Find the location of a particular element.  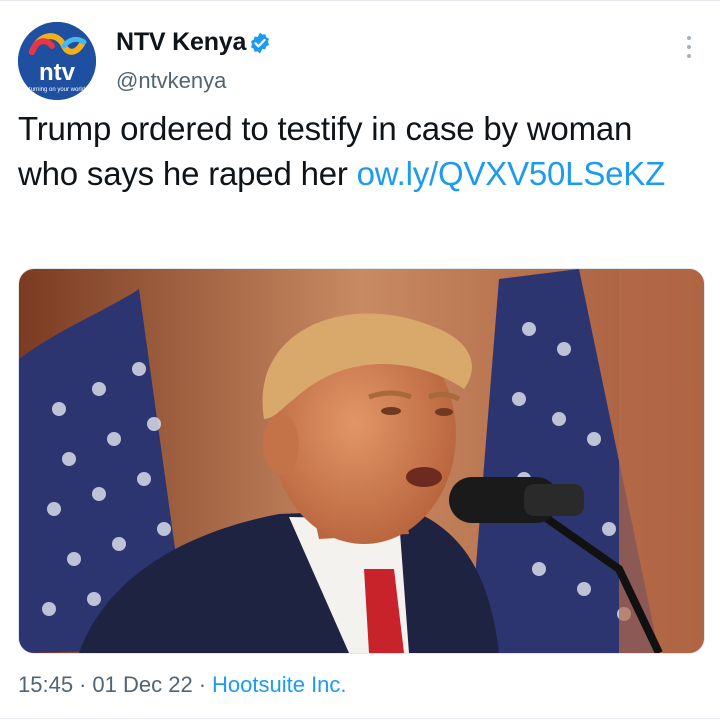

avatar: ntv turning on your world is located at coordinates (57, 61).